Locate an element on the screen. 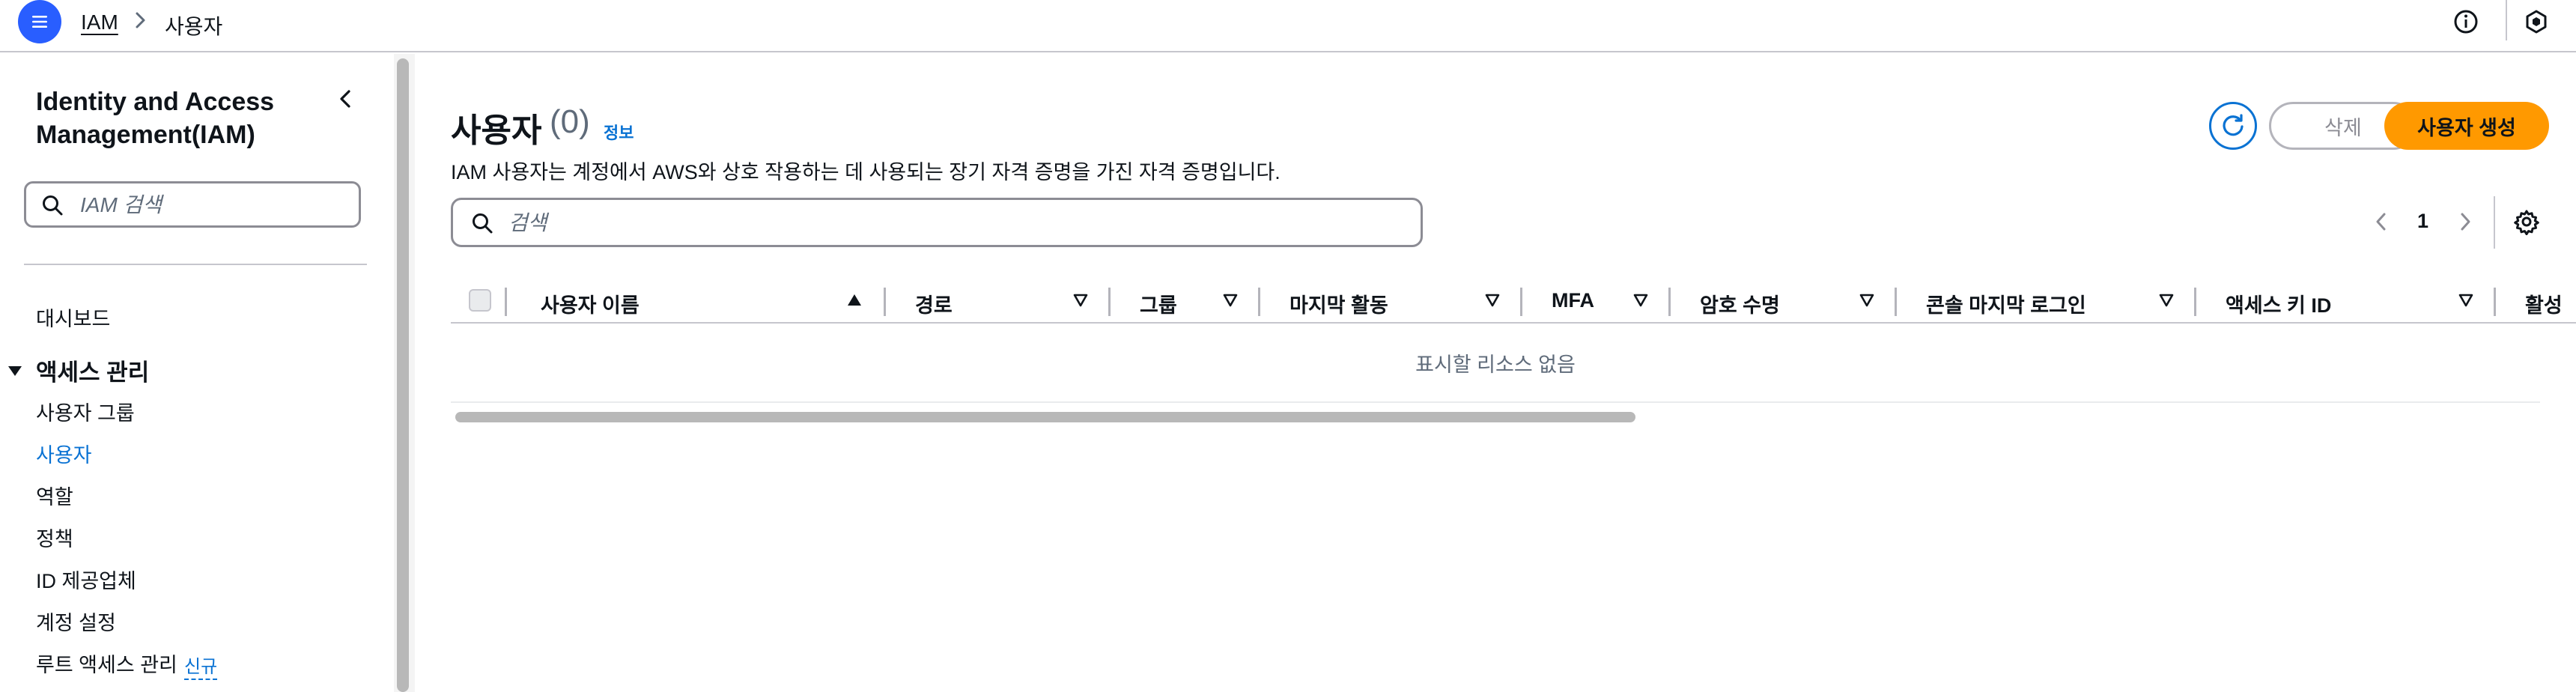 The image size is (2576, 692). pagination-divider is located at coordinates (2494, 222).